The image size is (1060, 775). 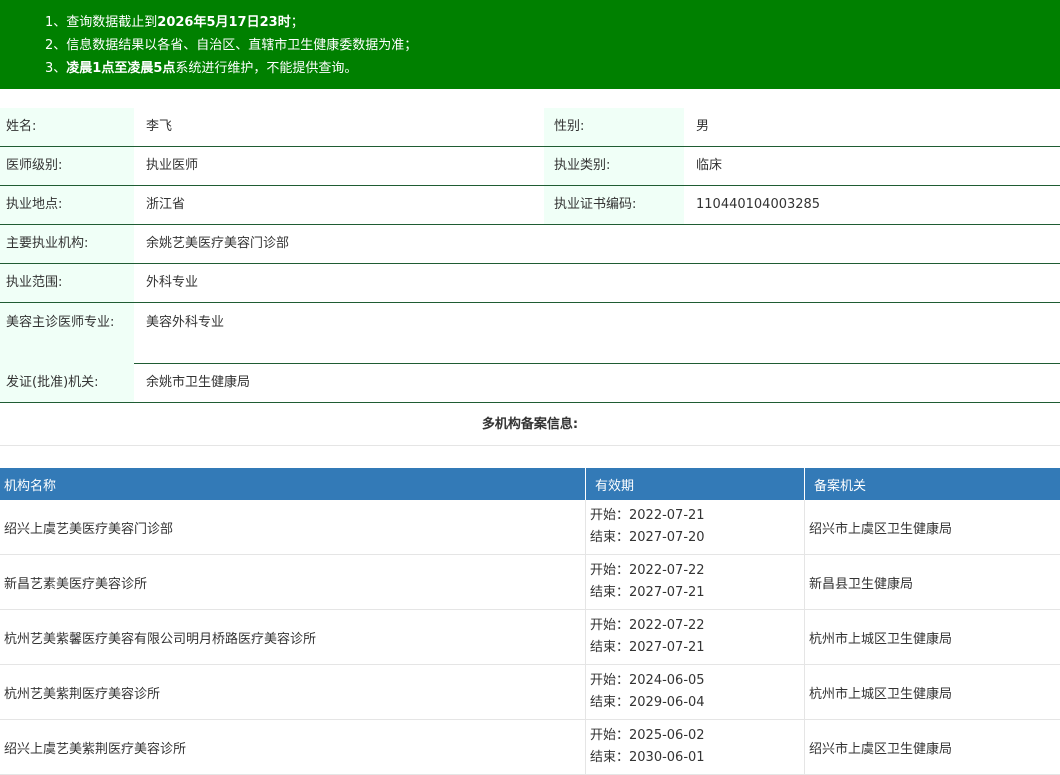 What do you see at coordinates (695, 484) in the screenshot?
I see `header-validity: 有效期` at bounding box center [695, 484].